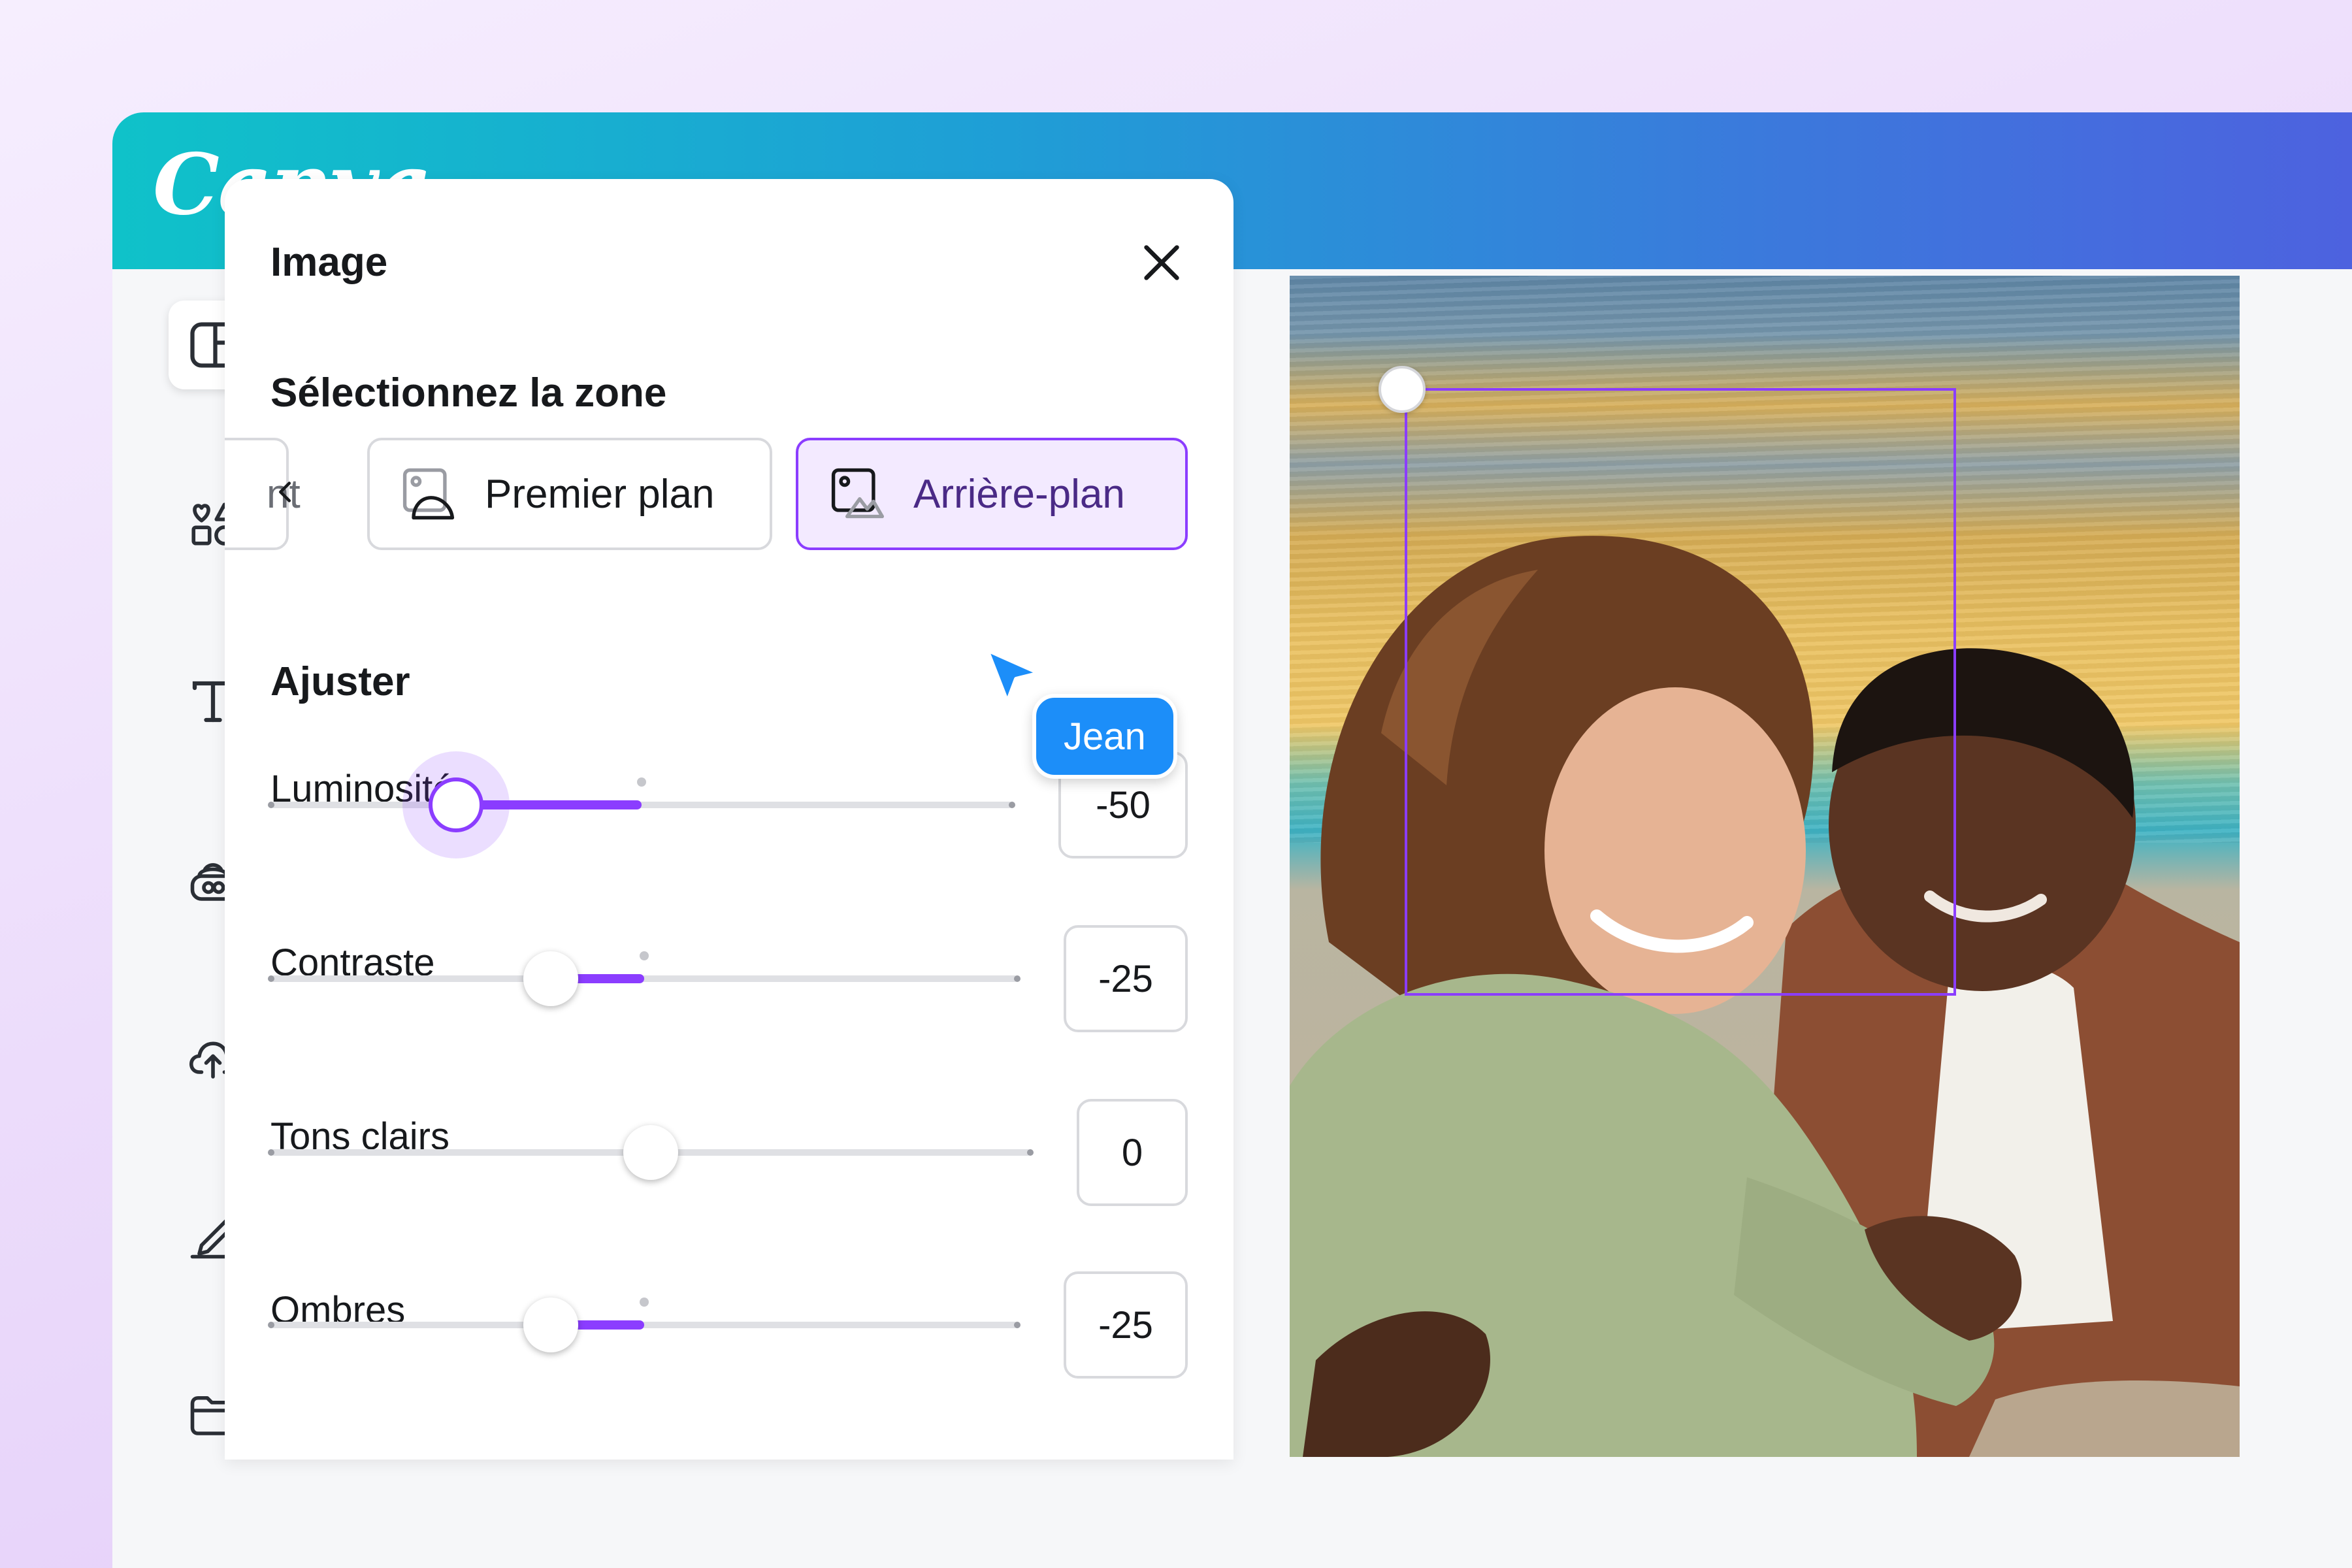  I want to click on slider-value-ombres: -25, so click(1126, 1325).